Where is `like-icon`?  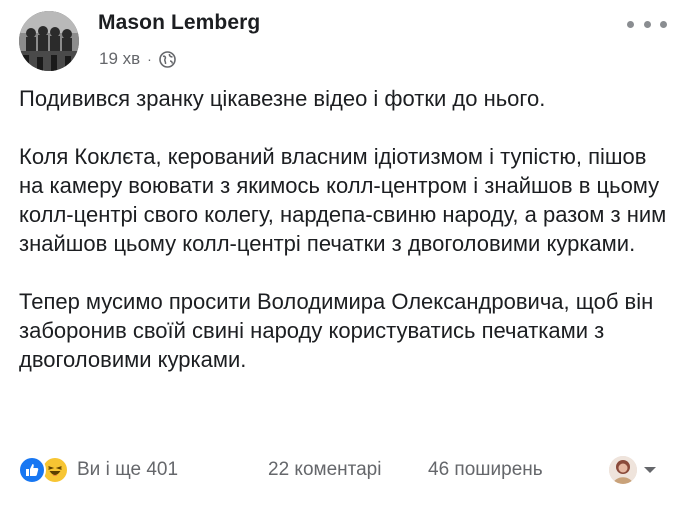 like-icon is located at coordinates (32, 470).